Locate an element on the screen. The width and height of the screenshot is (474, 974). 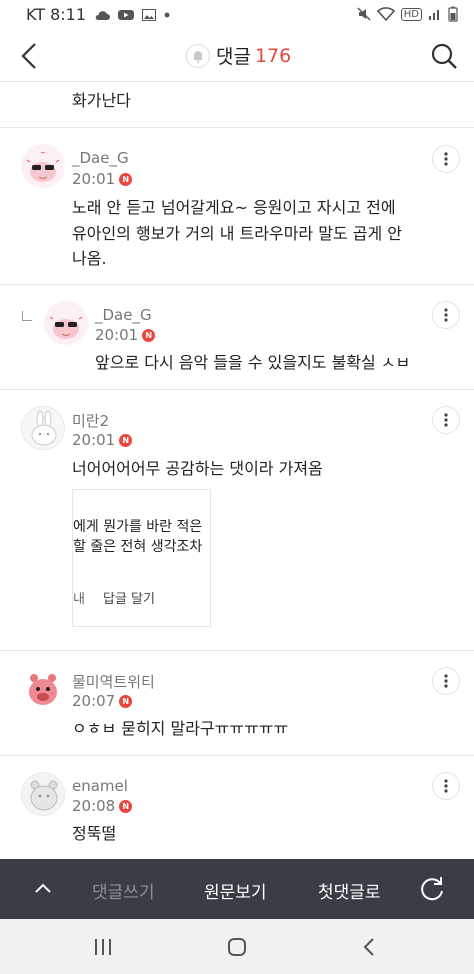
cloud-icon is located at coordinates (102, 15).